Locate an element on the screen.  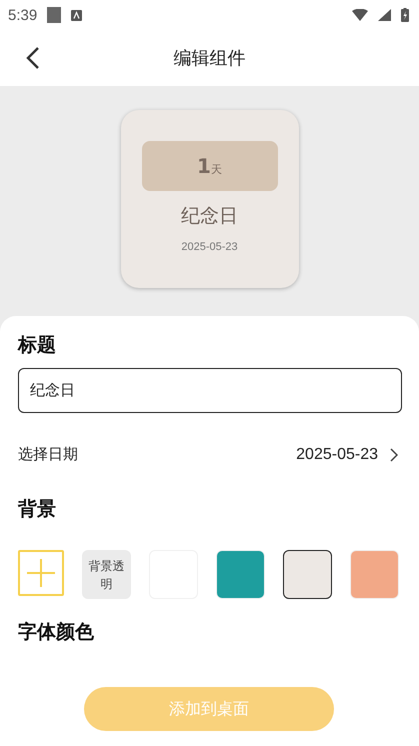
title-input-field: 纪念日 is located at coordinates (210, 390).